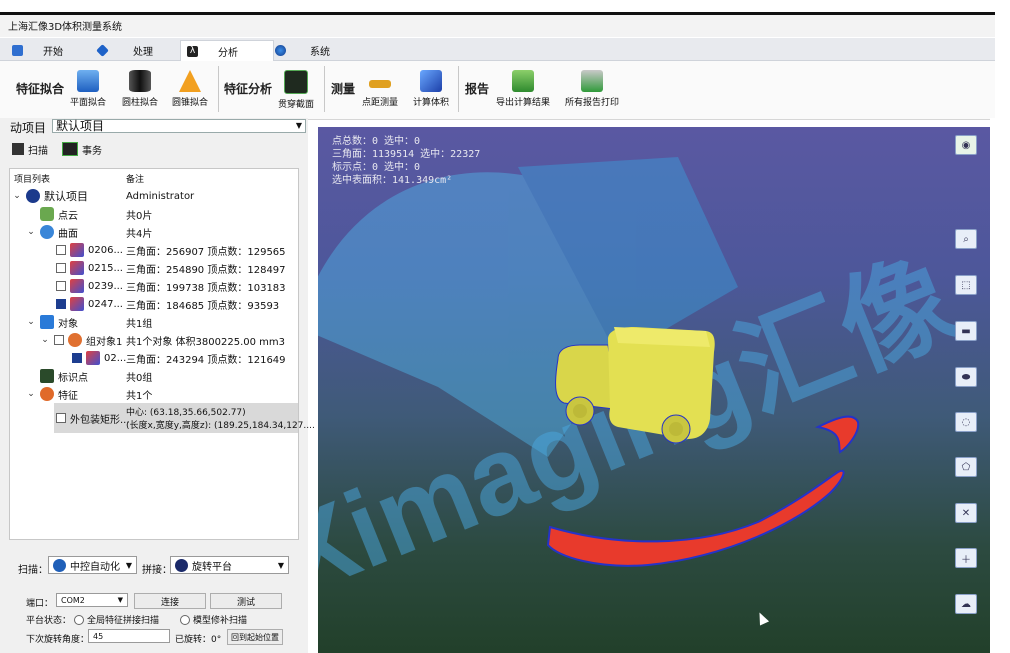  Describe the element at coordinates (170, 601) in the screenshot. I see `connect-button: 连接` at that location.